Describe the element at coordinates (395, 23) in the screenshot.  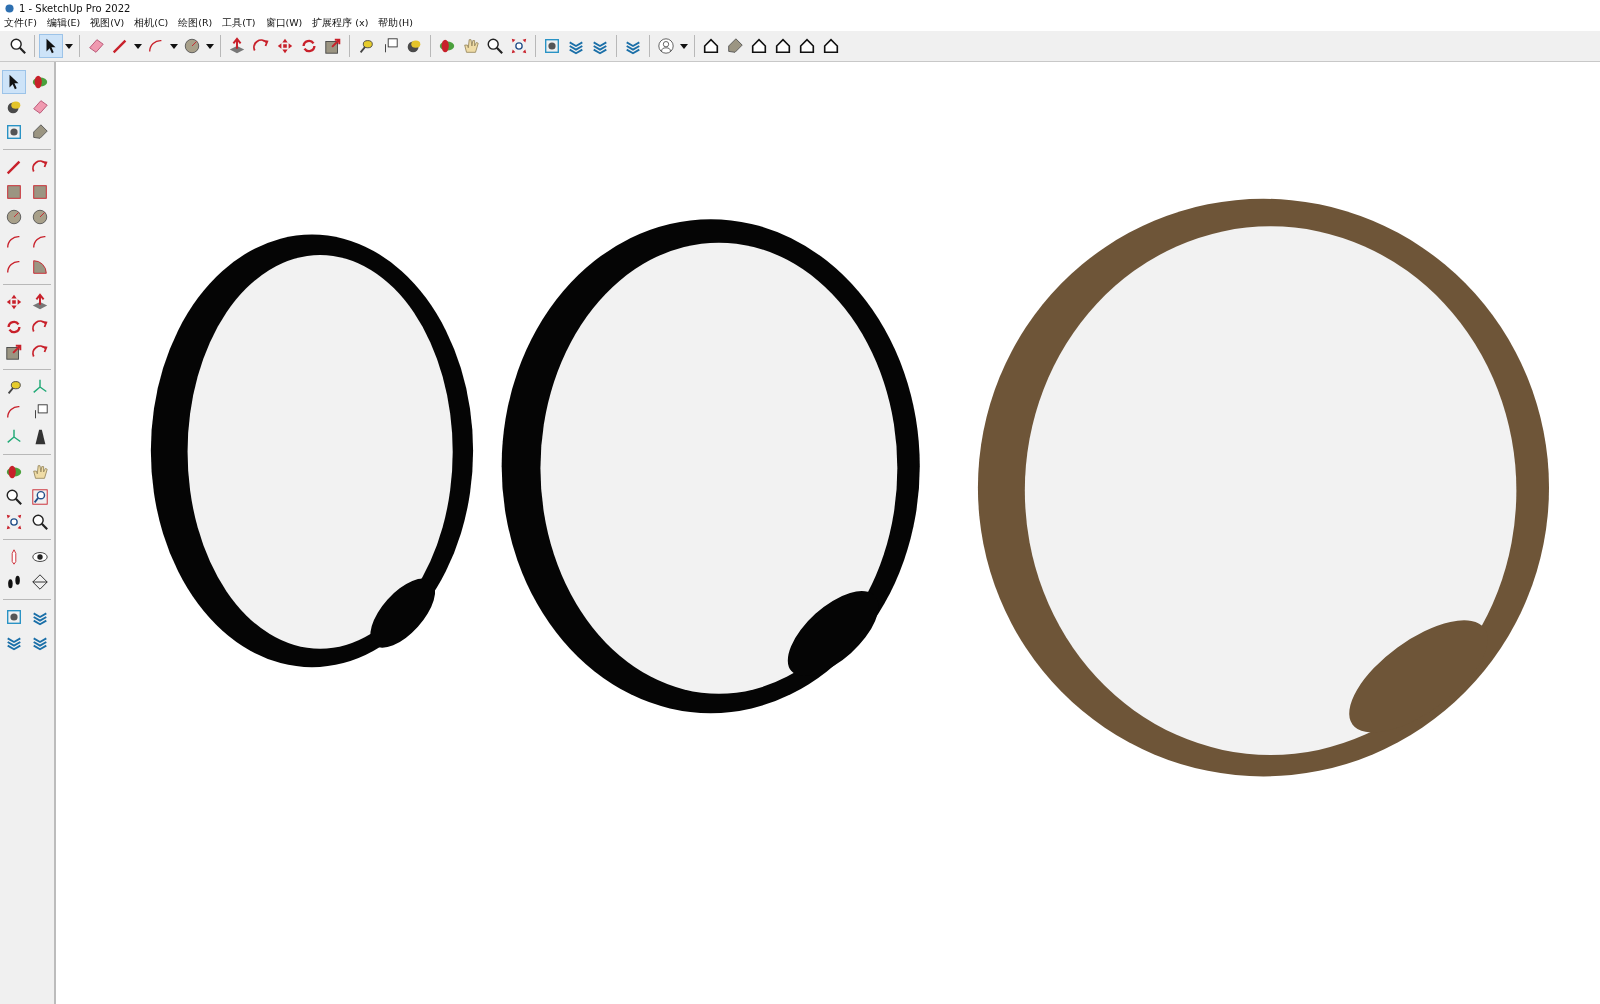
I see `menu-item: 帮助(H)` at that location.